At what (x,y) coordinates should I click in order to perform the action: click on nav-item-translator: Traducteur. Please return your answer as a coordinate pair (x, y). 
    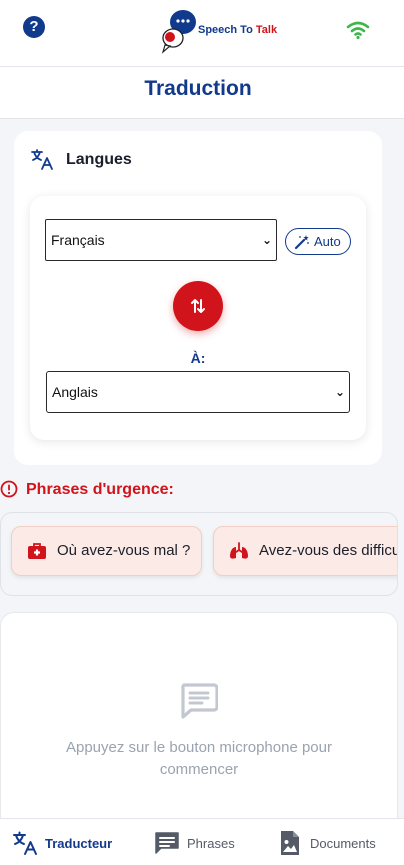
    Looking at the image, I should click on (65, 842).